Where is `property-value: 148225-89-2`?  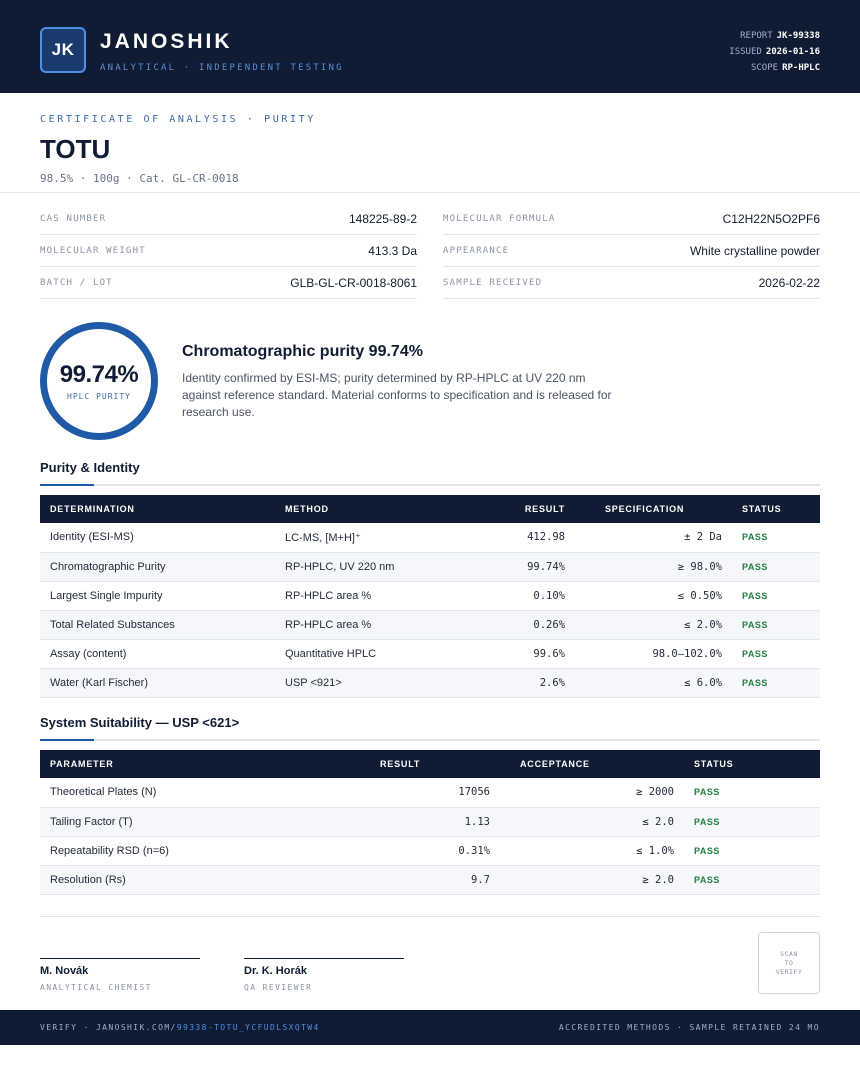
property-value: 148225-89-2 is located at coordinates (382, 218).